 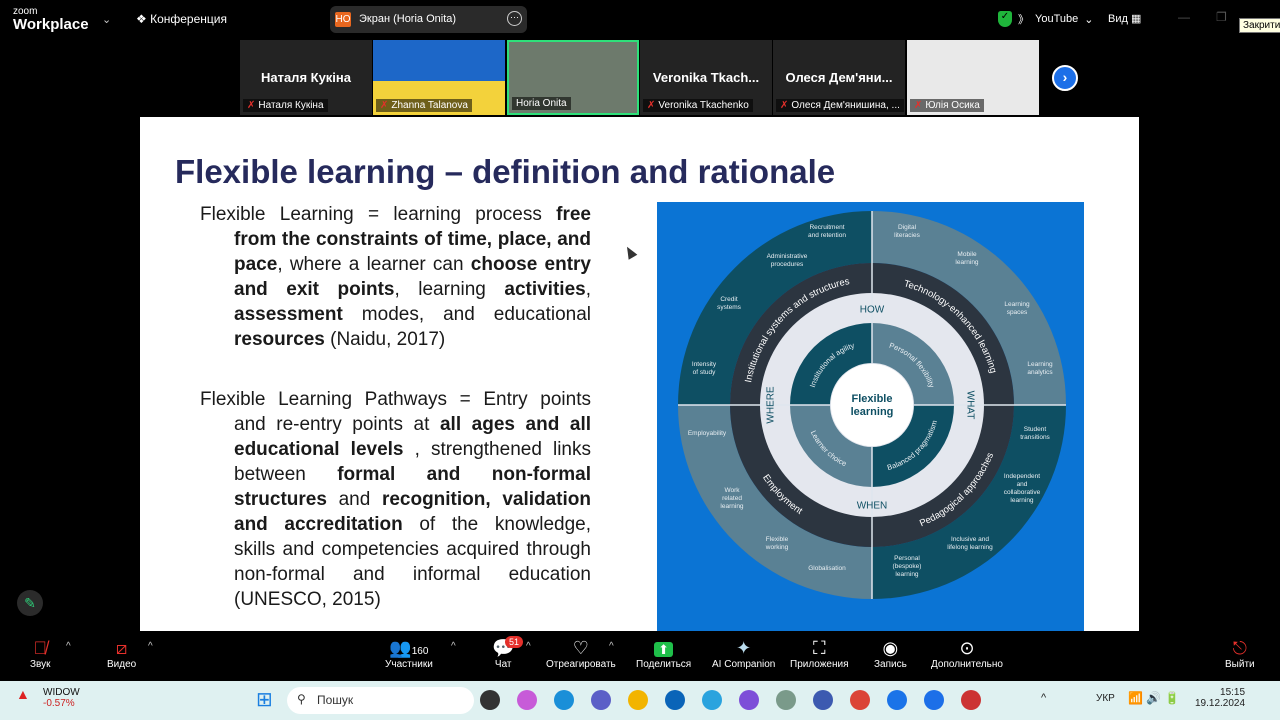 What do you see at coordinates (439, 77) in the screenshot?
I see `participant-tile: ✗ Zhanna Talanova` at bounding box center [439, 77].